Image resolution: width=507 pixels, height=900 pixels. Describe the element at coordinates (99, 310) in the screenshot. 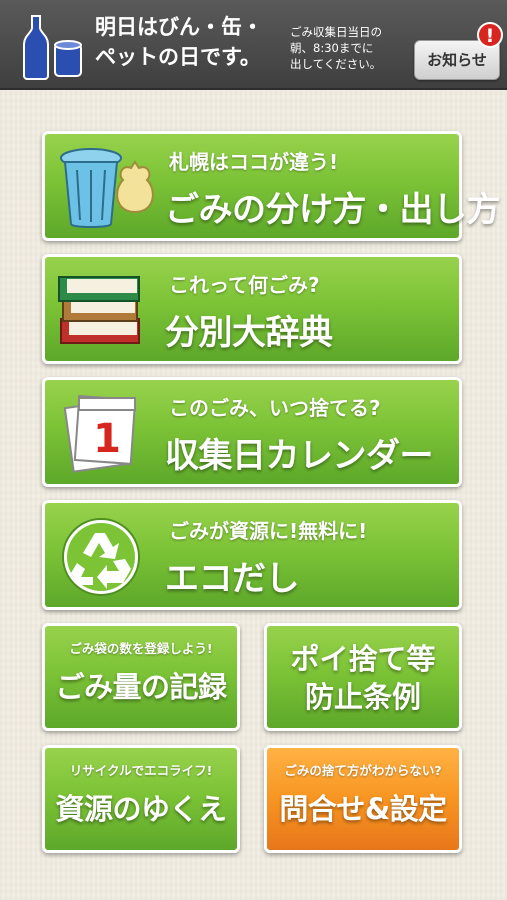

I see `books-icon` at that location.